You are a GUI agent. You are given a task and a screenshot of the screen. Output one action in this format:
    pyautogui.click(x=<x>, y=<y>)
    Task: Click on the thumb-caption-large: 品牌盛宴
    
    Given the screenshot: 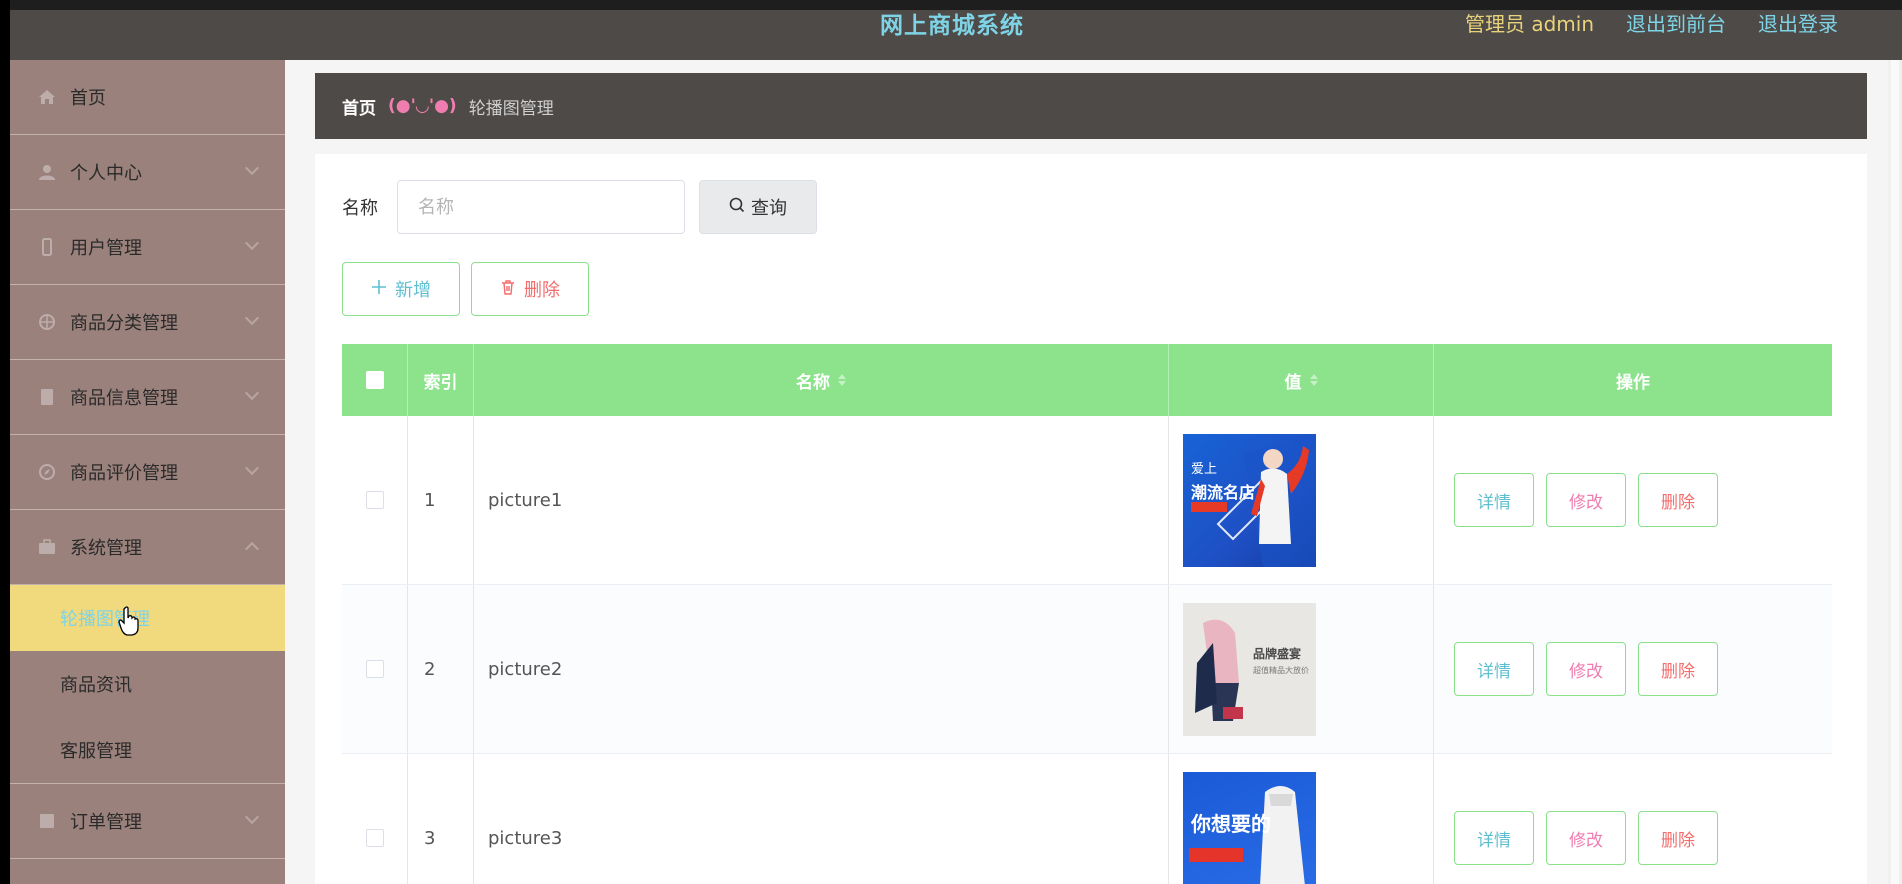 What is the action you would take?
    pyautogui.click(x=1277, y=653)
    